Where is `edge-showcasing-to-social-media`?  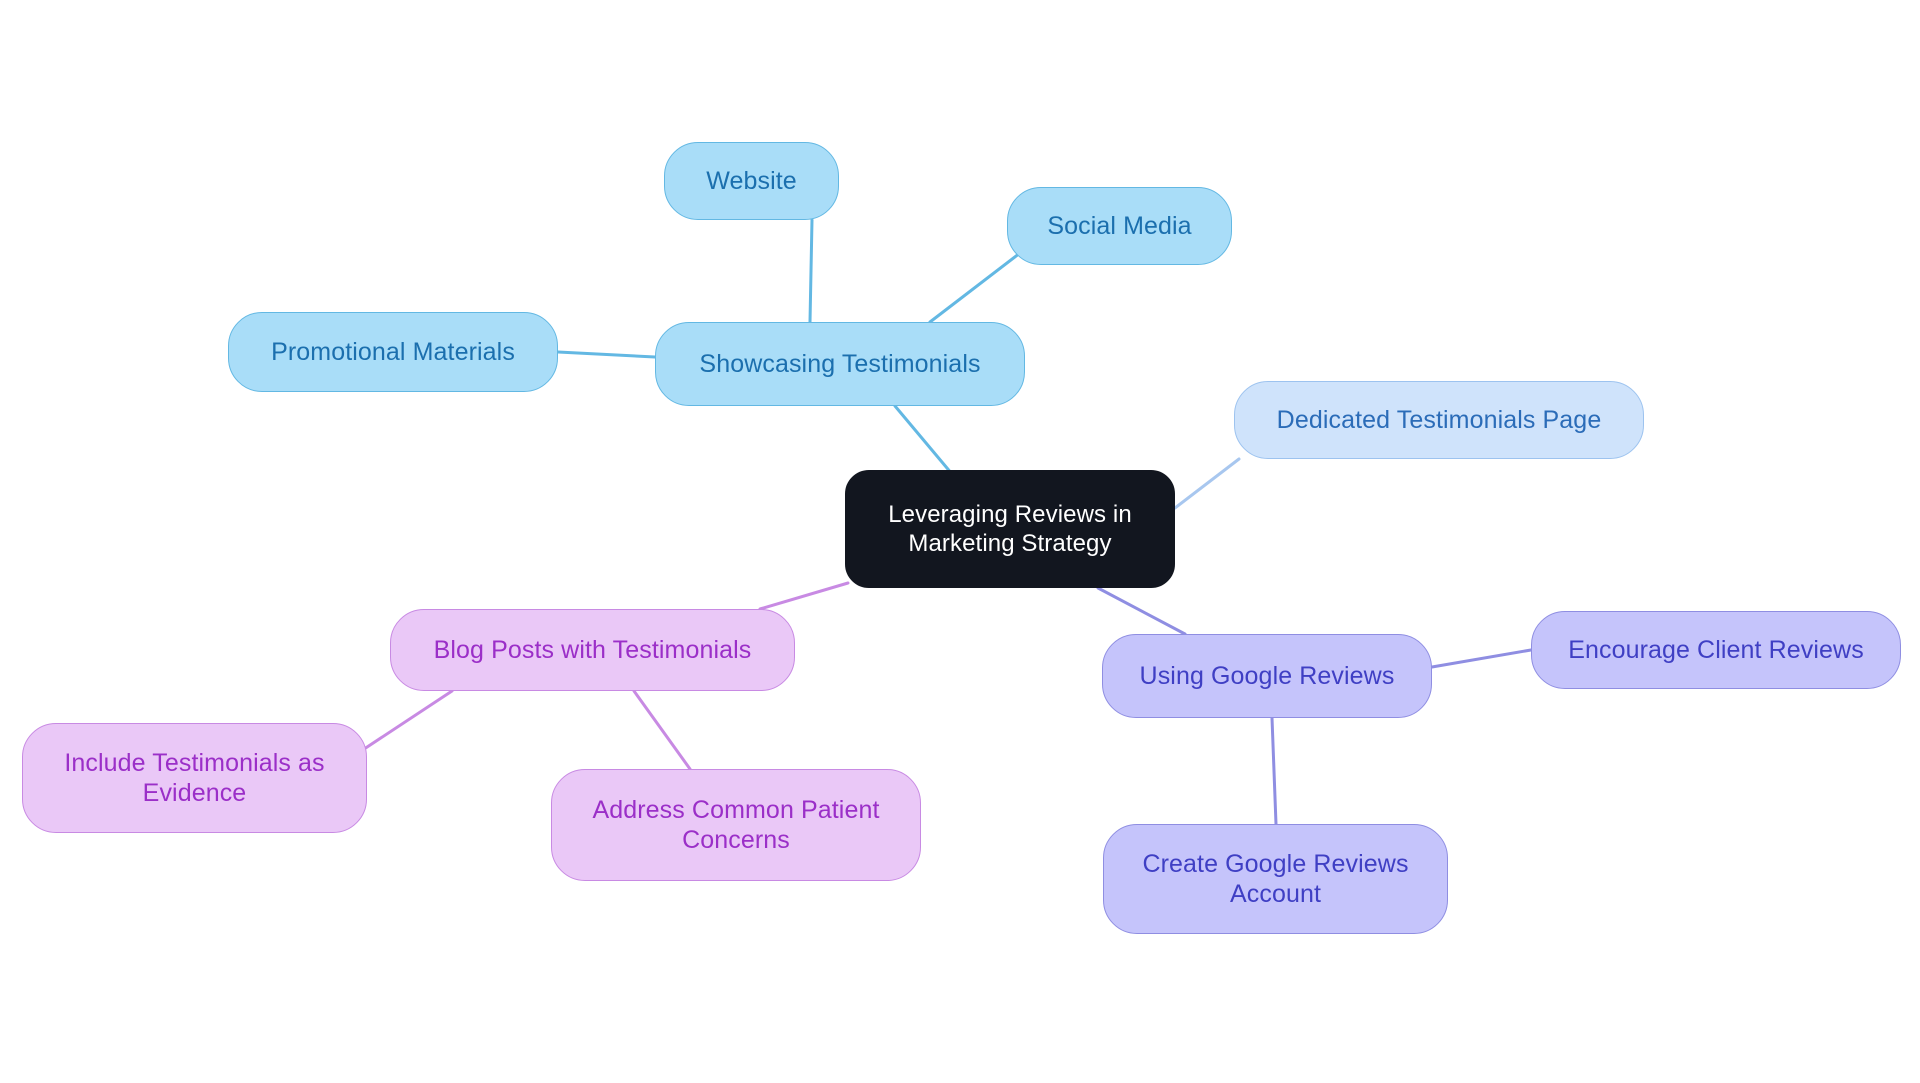 edge-showcasing-to-social-media is located at coordinates (975, 287).